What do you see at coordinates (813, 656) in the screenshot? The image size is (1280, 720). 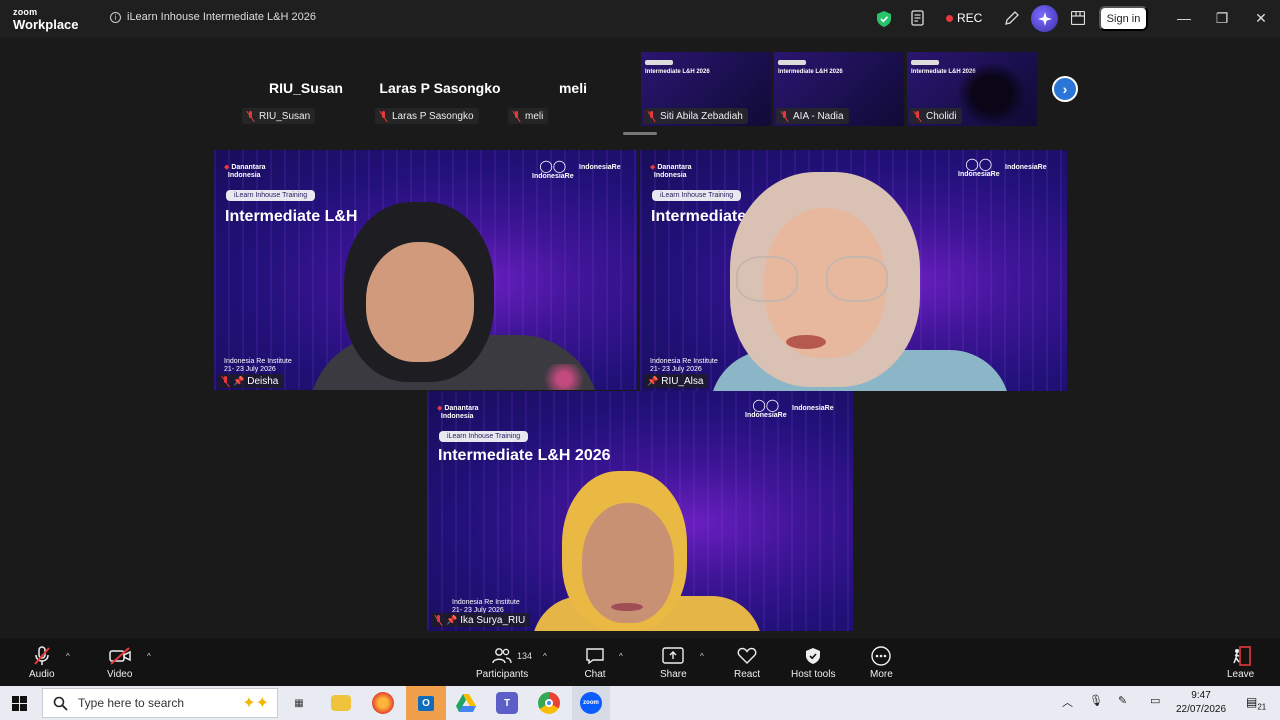 I see `host-shield-icon` at bounding box center [813, 656].